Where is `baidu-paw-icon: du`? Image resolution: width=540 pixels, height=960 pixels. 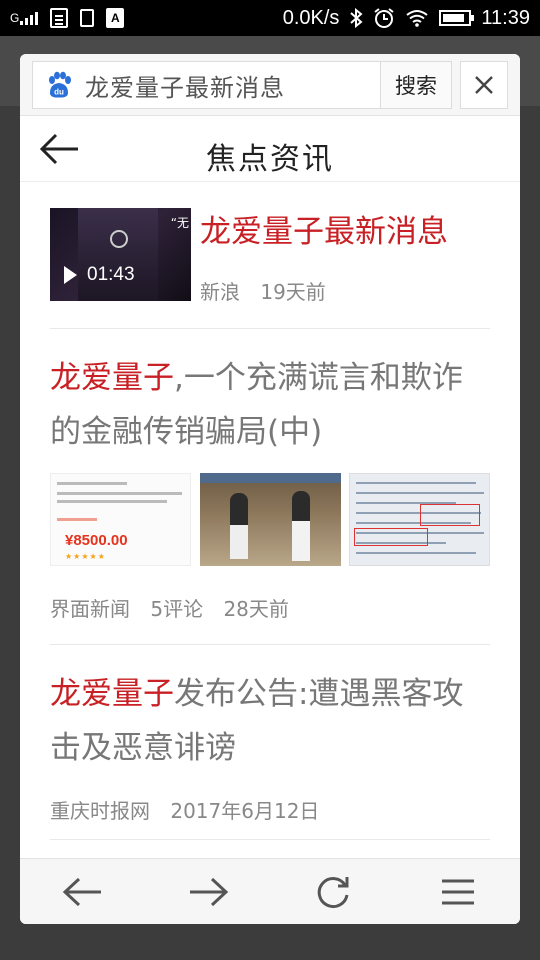
baidu-paw-icon: du is located at coordinates (59, 85).